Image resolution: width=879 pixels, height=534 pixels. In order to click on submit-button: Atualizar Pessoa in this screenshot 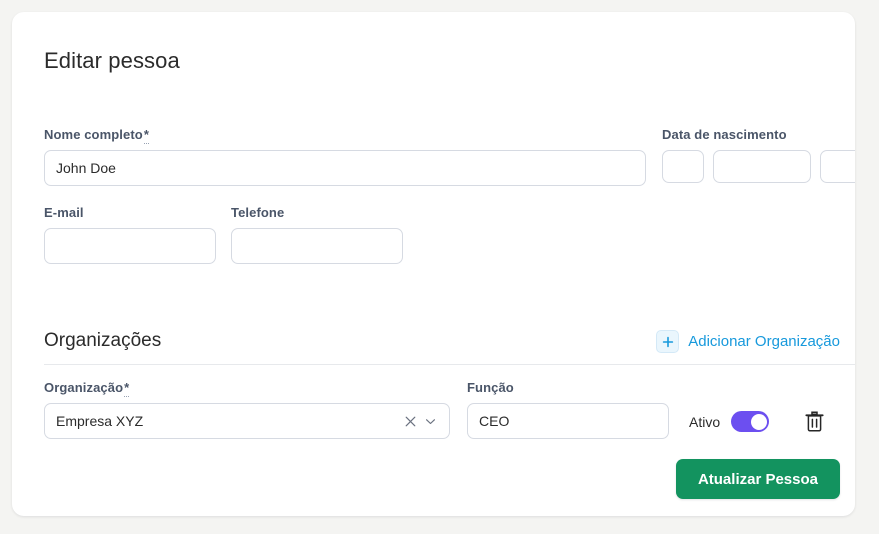, I will do `click(757, 479)`.